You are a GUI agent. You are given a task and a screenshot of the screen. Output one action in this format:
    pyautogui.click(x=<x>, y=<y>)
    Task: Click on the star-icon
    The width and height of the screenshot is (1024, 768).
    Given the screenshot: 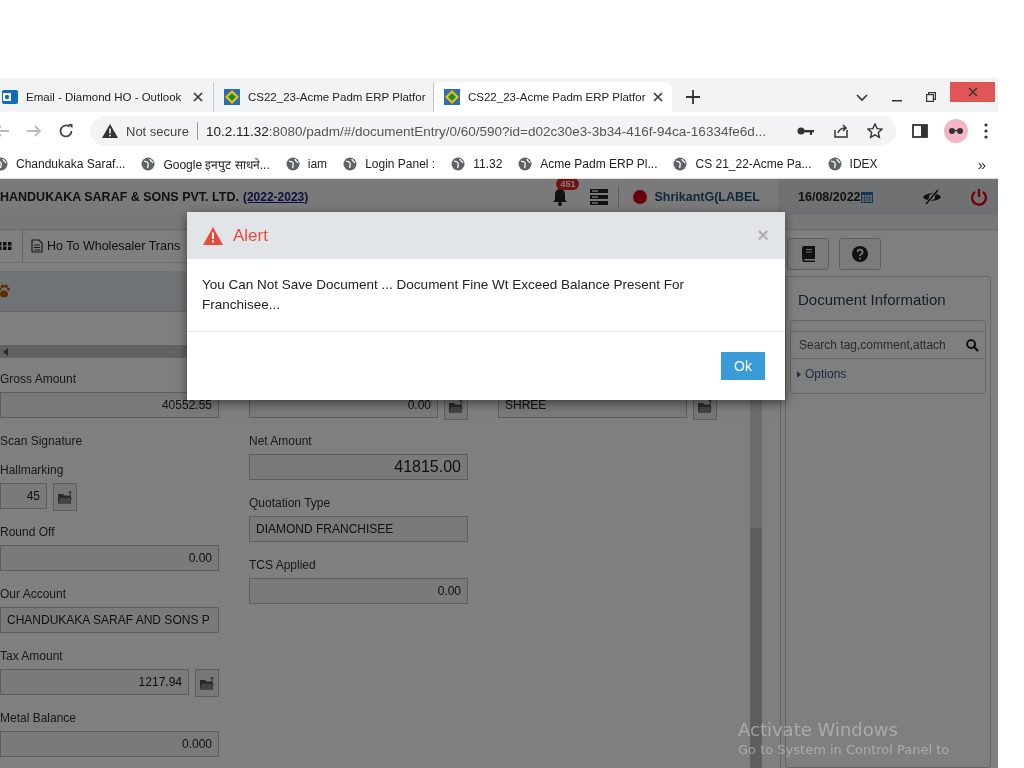 What is the action you would take?
    pyautogui.click(x=875, y=131)
    